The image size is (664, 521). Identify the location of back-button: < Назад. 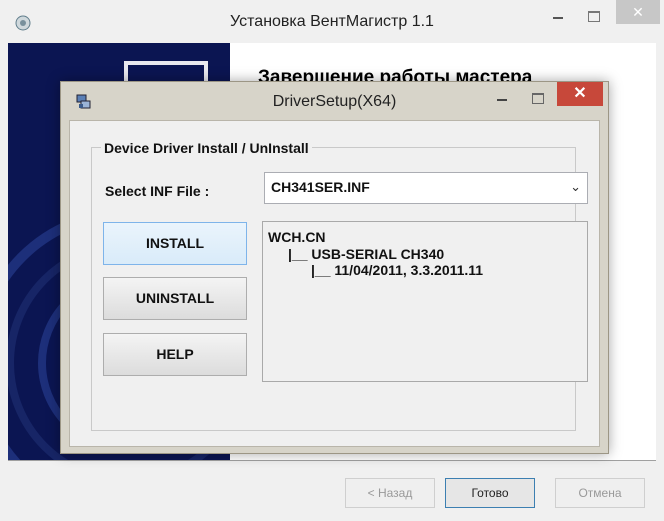
(390, 493).